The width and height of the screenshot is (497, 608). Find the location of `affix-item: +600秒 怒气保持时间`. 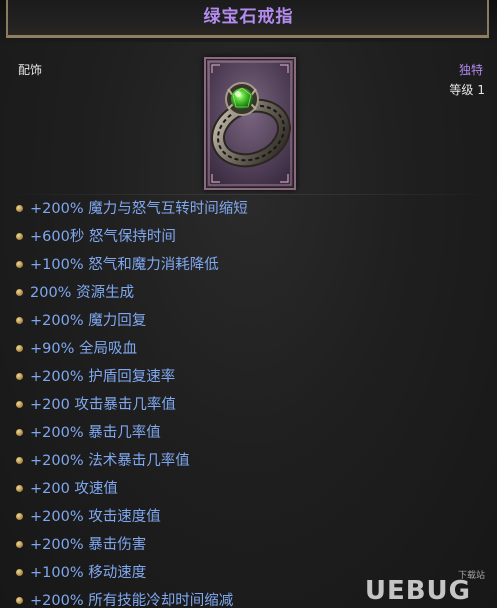

affix-item: +600秒 怒气保持时间 is located at coordinates (248, 237).